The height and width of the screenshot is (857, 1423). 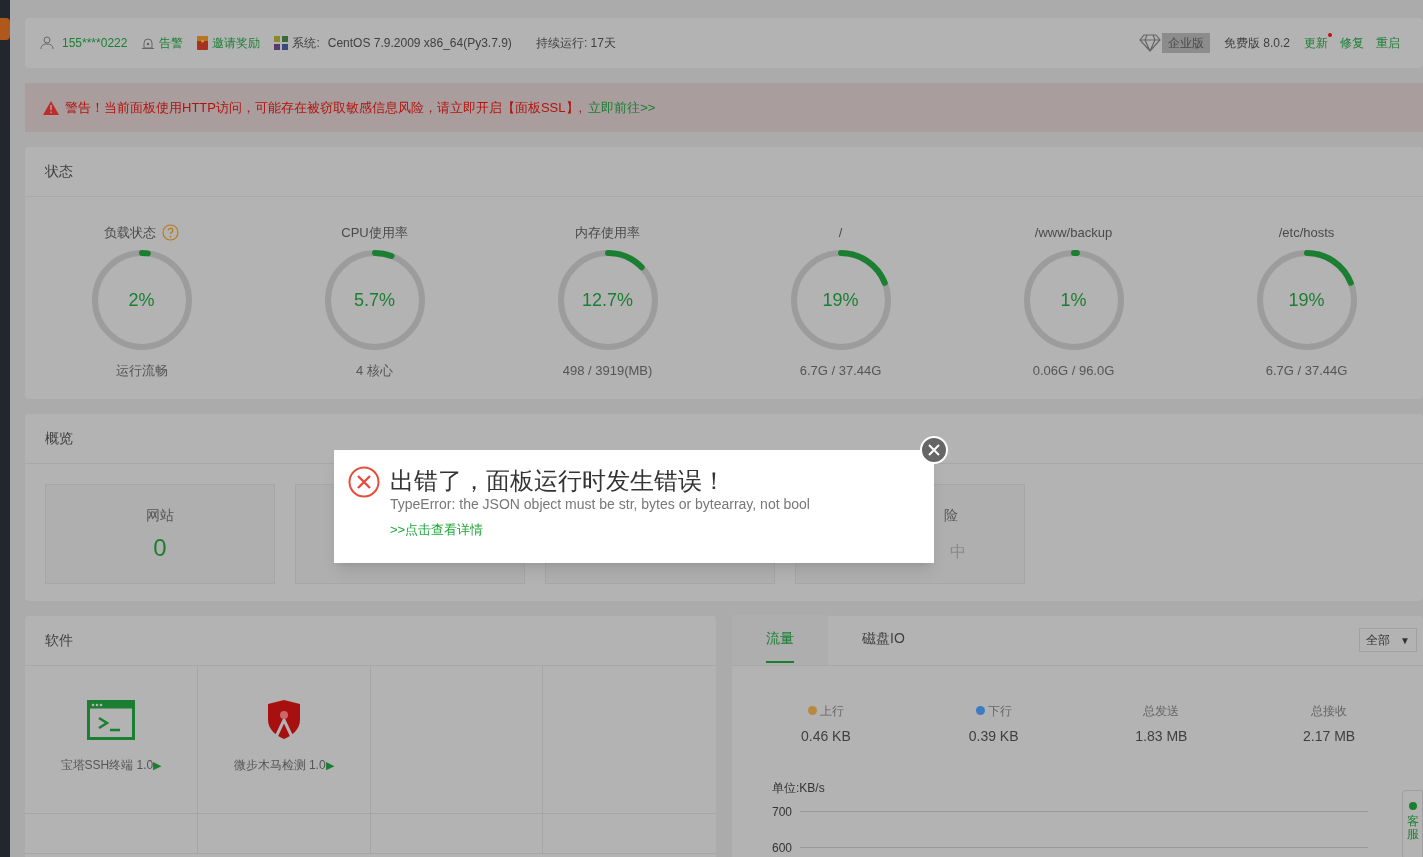 I want to click on gauge-value: 1%, so click(x=1073, y=300).